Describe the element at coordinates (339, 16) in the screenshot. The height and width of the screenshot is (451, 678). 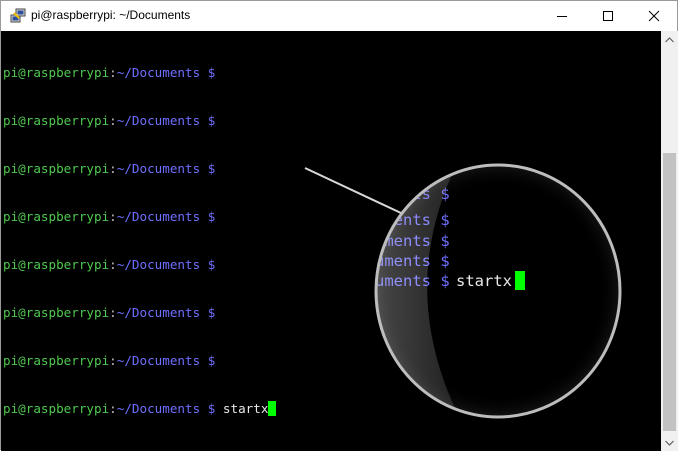
I see `title-bar: pi@raspberrypi: ~/Documents` at that location.